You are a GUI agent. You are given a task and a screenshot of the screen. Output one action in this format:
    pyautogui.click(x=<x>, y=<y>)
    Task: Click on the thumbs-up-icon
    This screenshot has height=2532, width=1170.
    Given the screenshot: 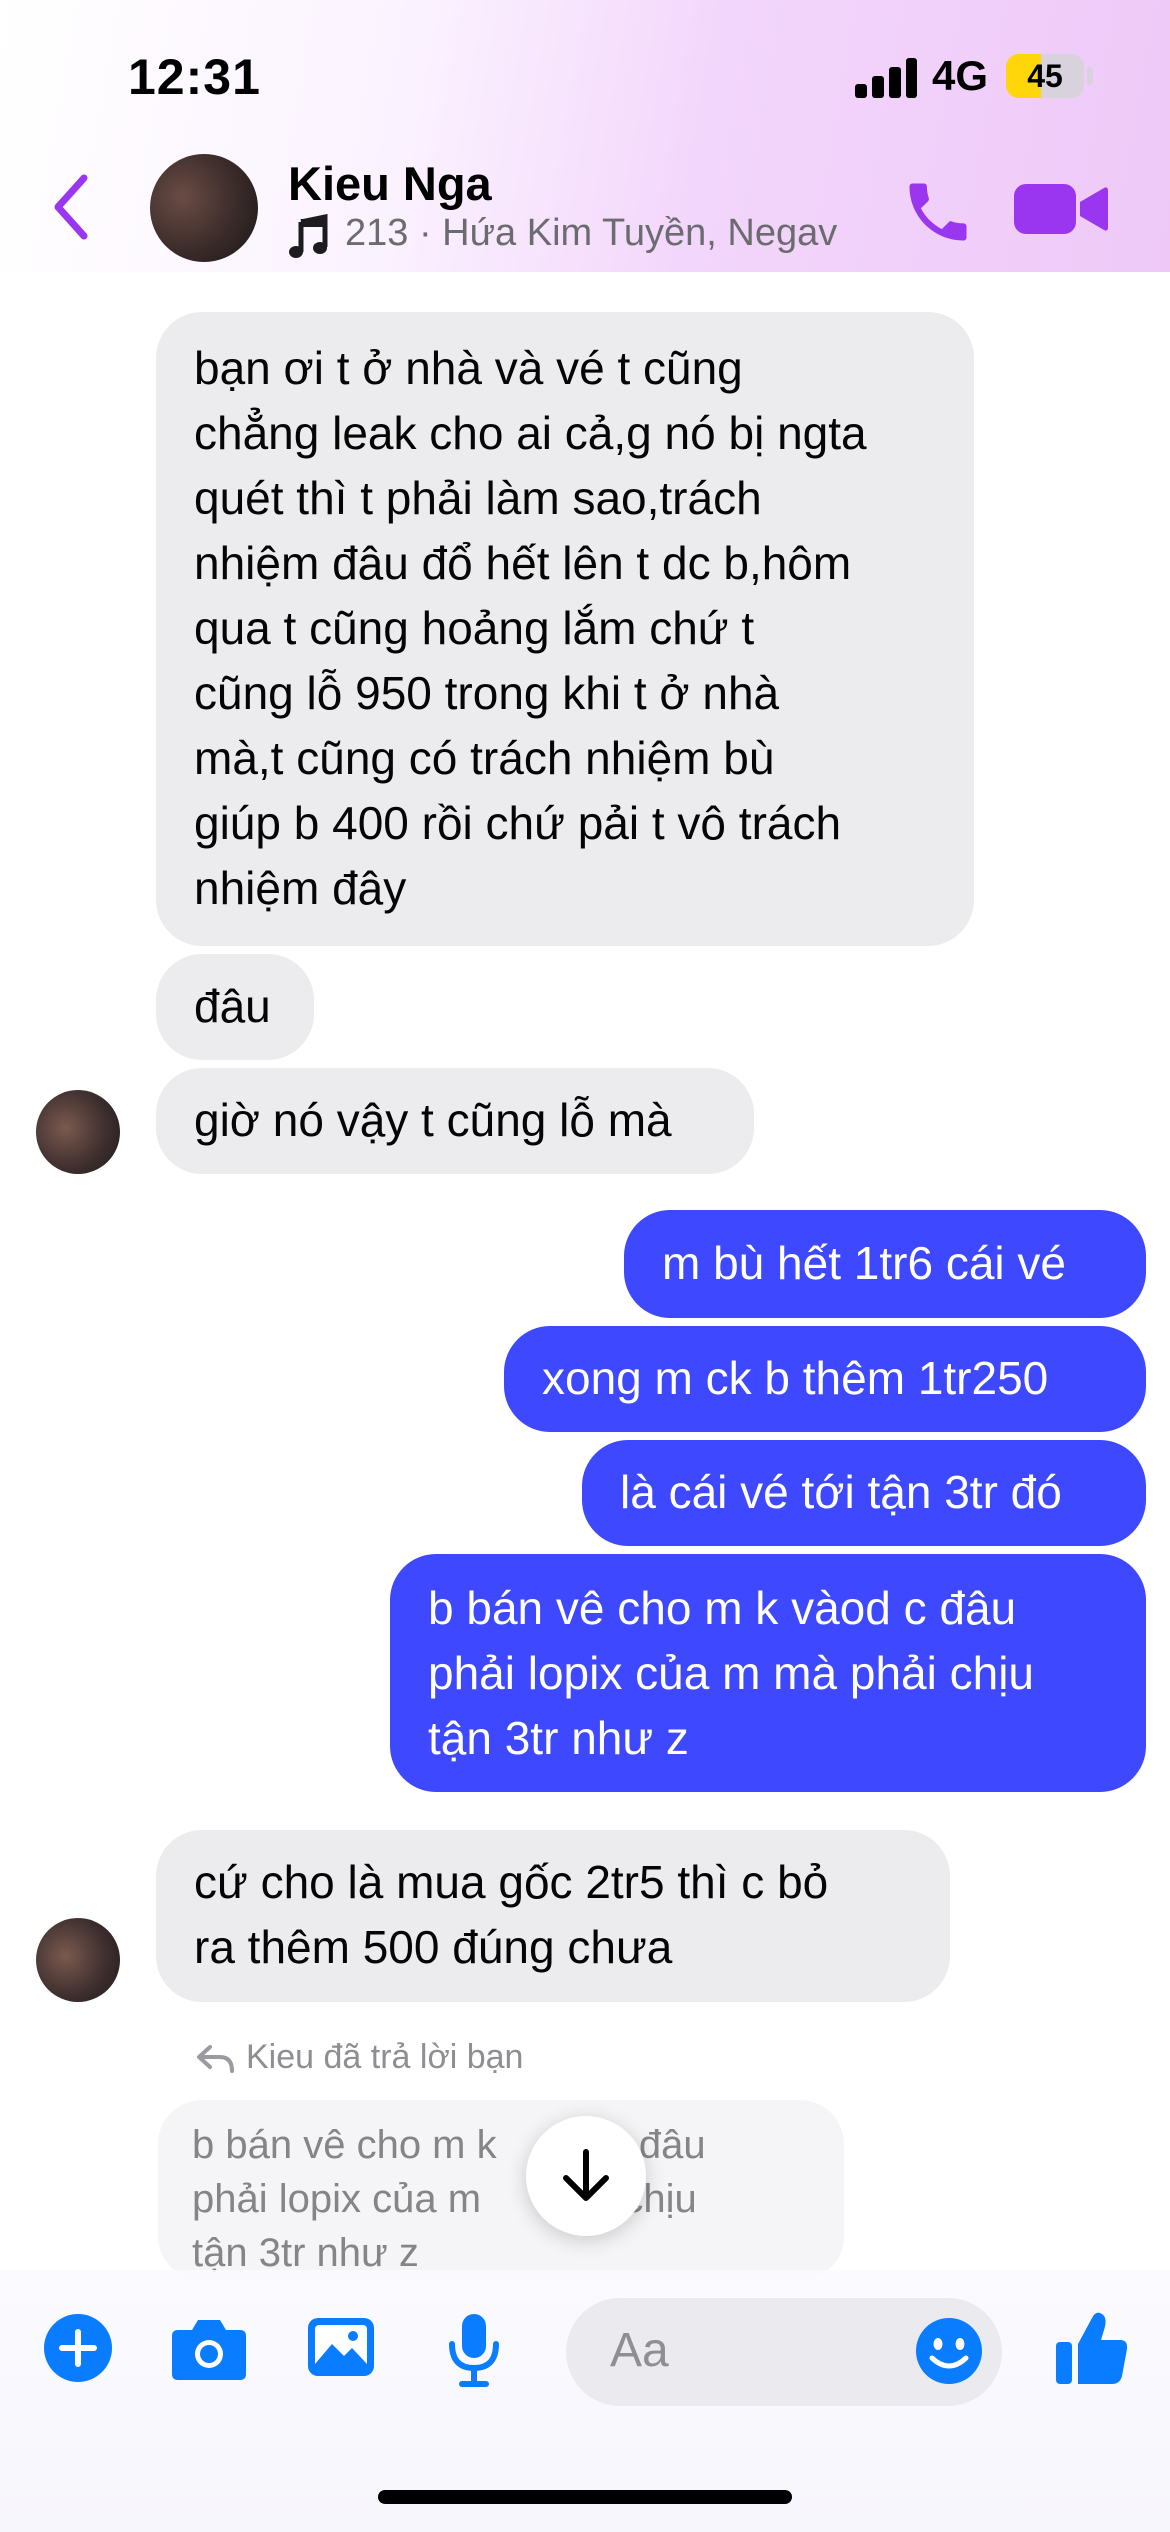 What is the action you would take?
    pyautogui.click(x=1092, y=2348)
    